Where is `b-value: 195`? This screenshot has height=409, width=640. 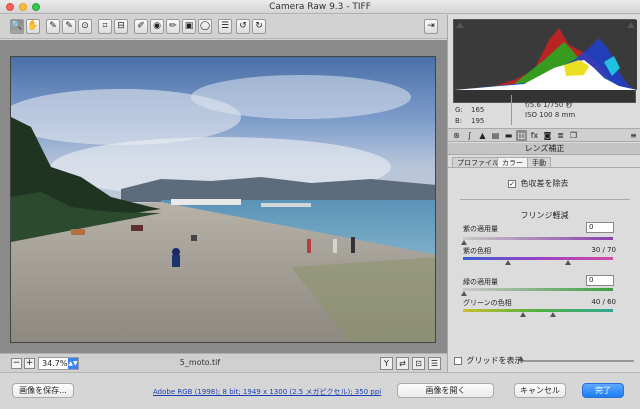
b-value: 195 is located at coordinates (478, 121).